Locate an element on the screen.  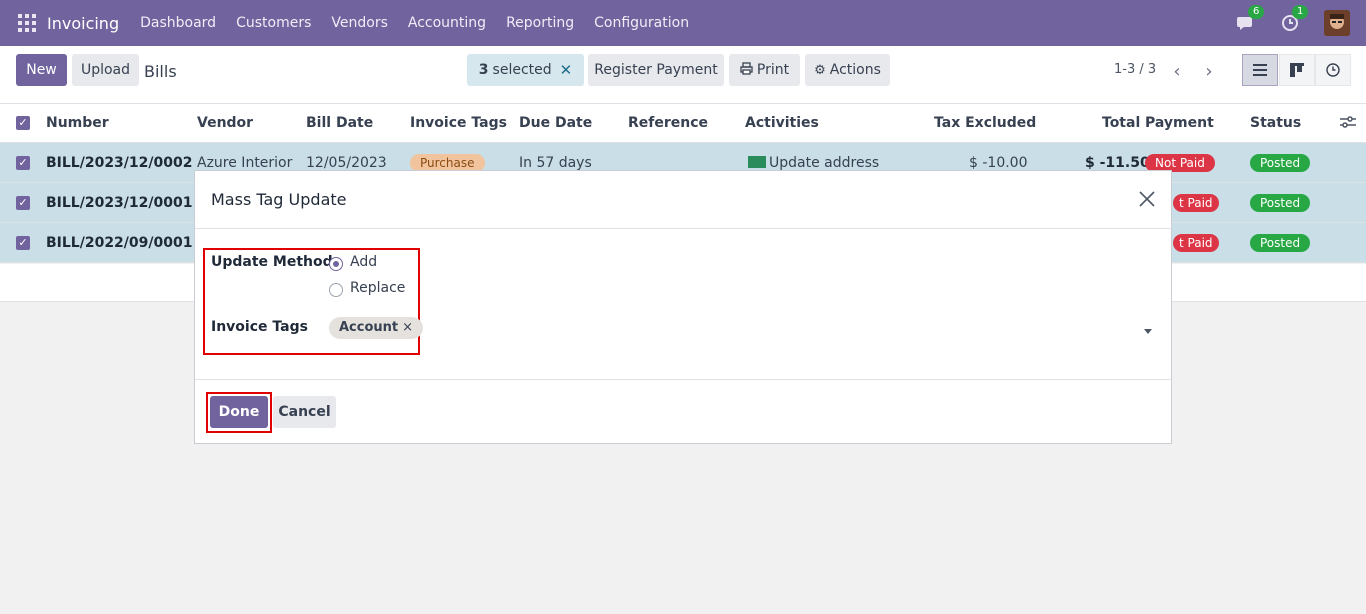
col-header-activities: Activities is located at coordinates (782, 124).